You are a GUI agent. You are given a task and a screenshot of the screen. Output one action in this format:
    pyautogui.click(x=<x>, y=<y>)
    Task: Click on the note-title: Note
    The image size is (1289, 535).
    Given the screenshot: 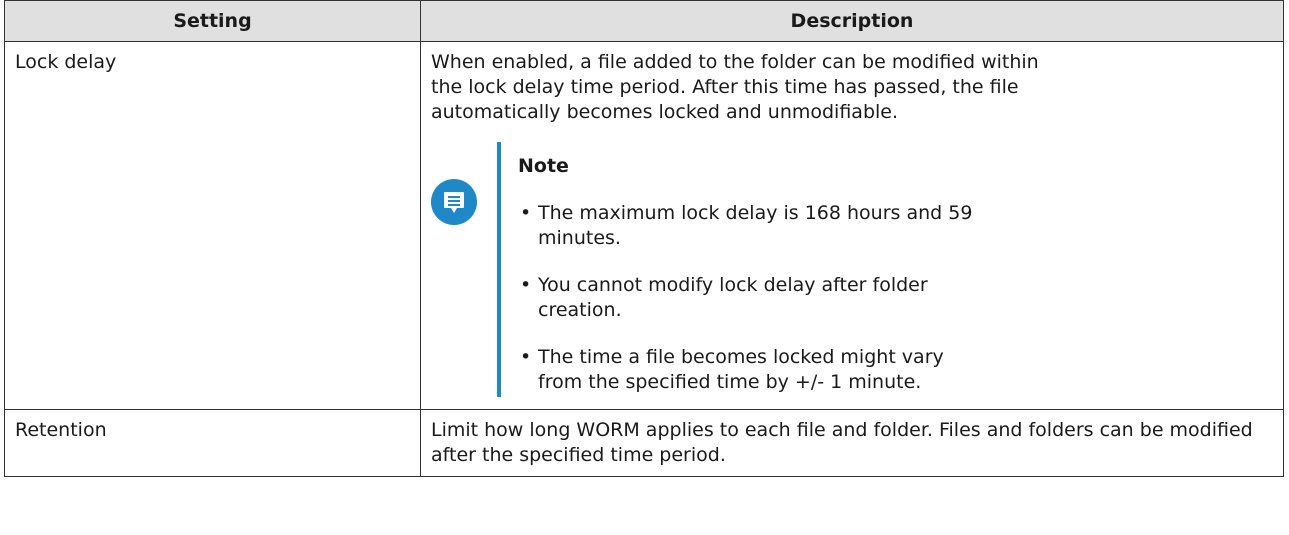 What is the action you would take?
    pyautogui.click(x=543, y=166)
    